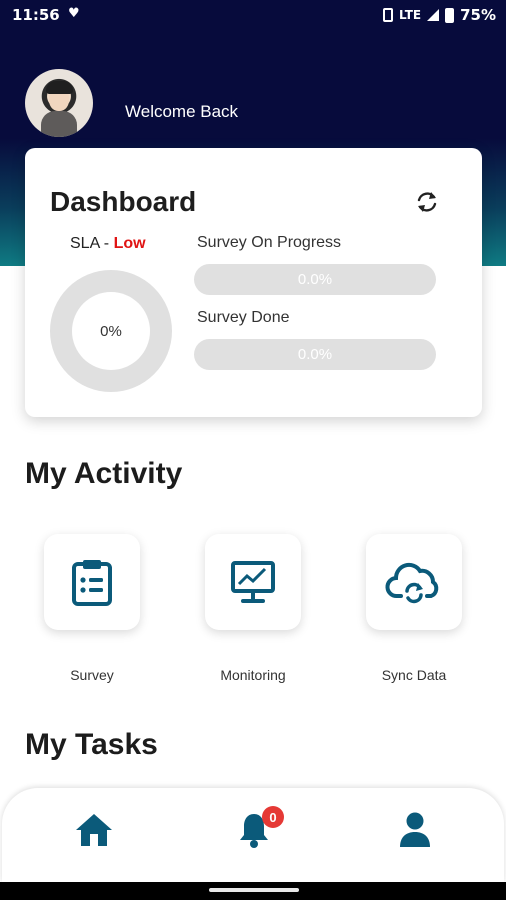 The width and height of the screenshot is (506, 900). What do you see at coordinates (123, 201) in the screenshot?
I see `dashboard-title: Dashboard` at bounding box center [123, 201].